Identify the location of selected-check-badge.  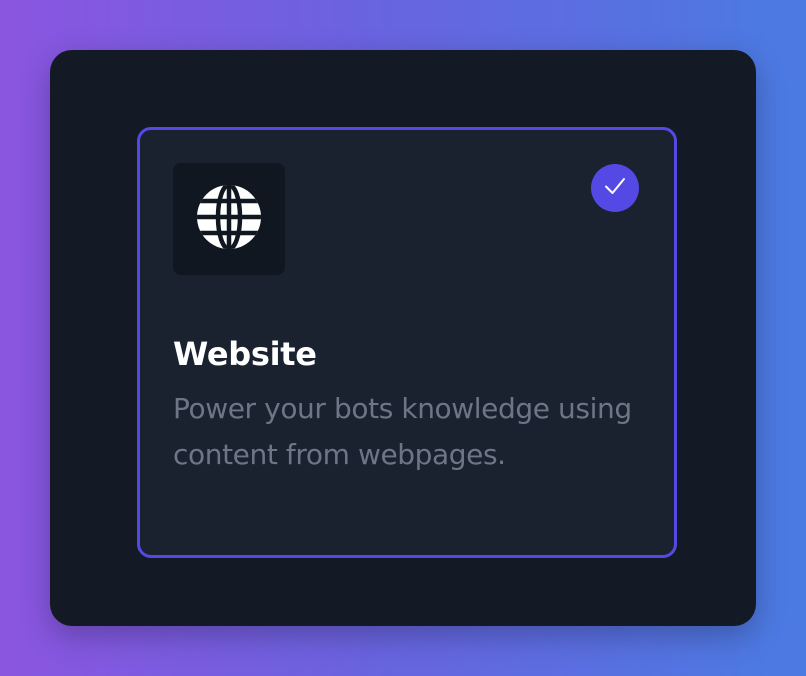
(615, 188).